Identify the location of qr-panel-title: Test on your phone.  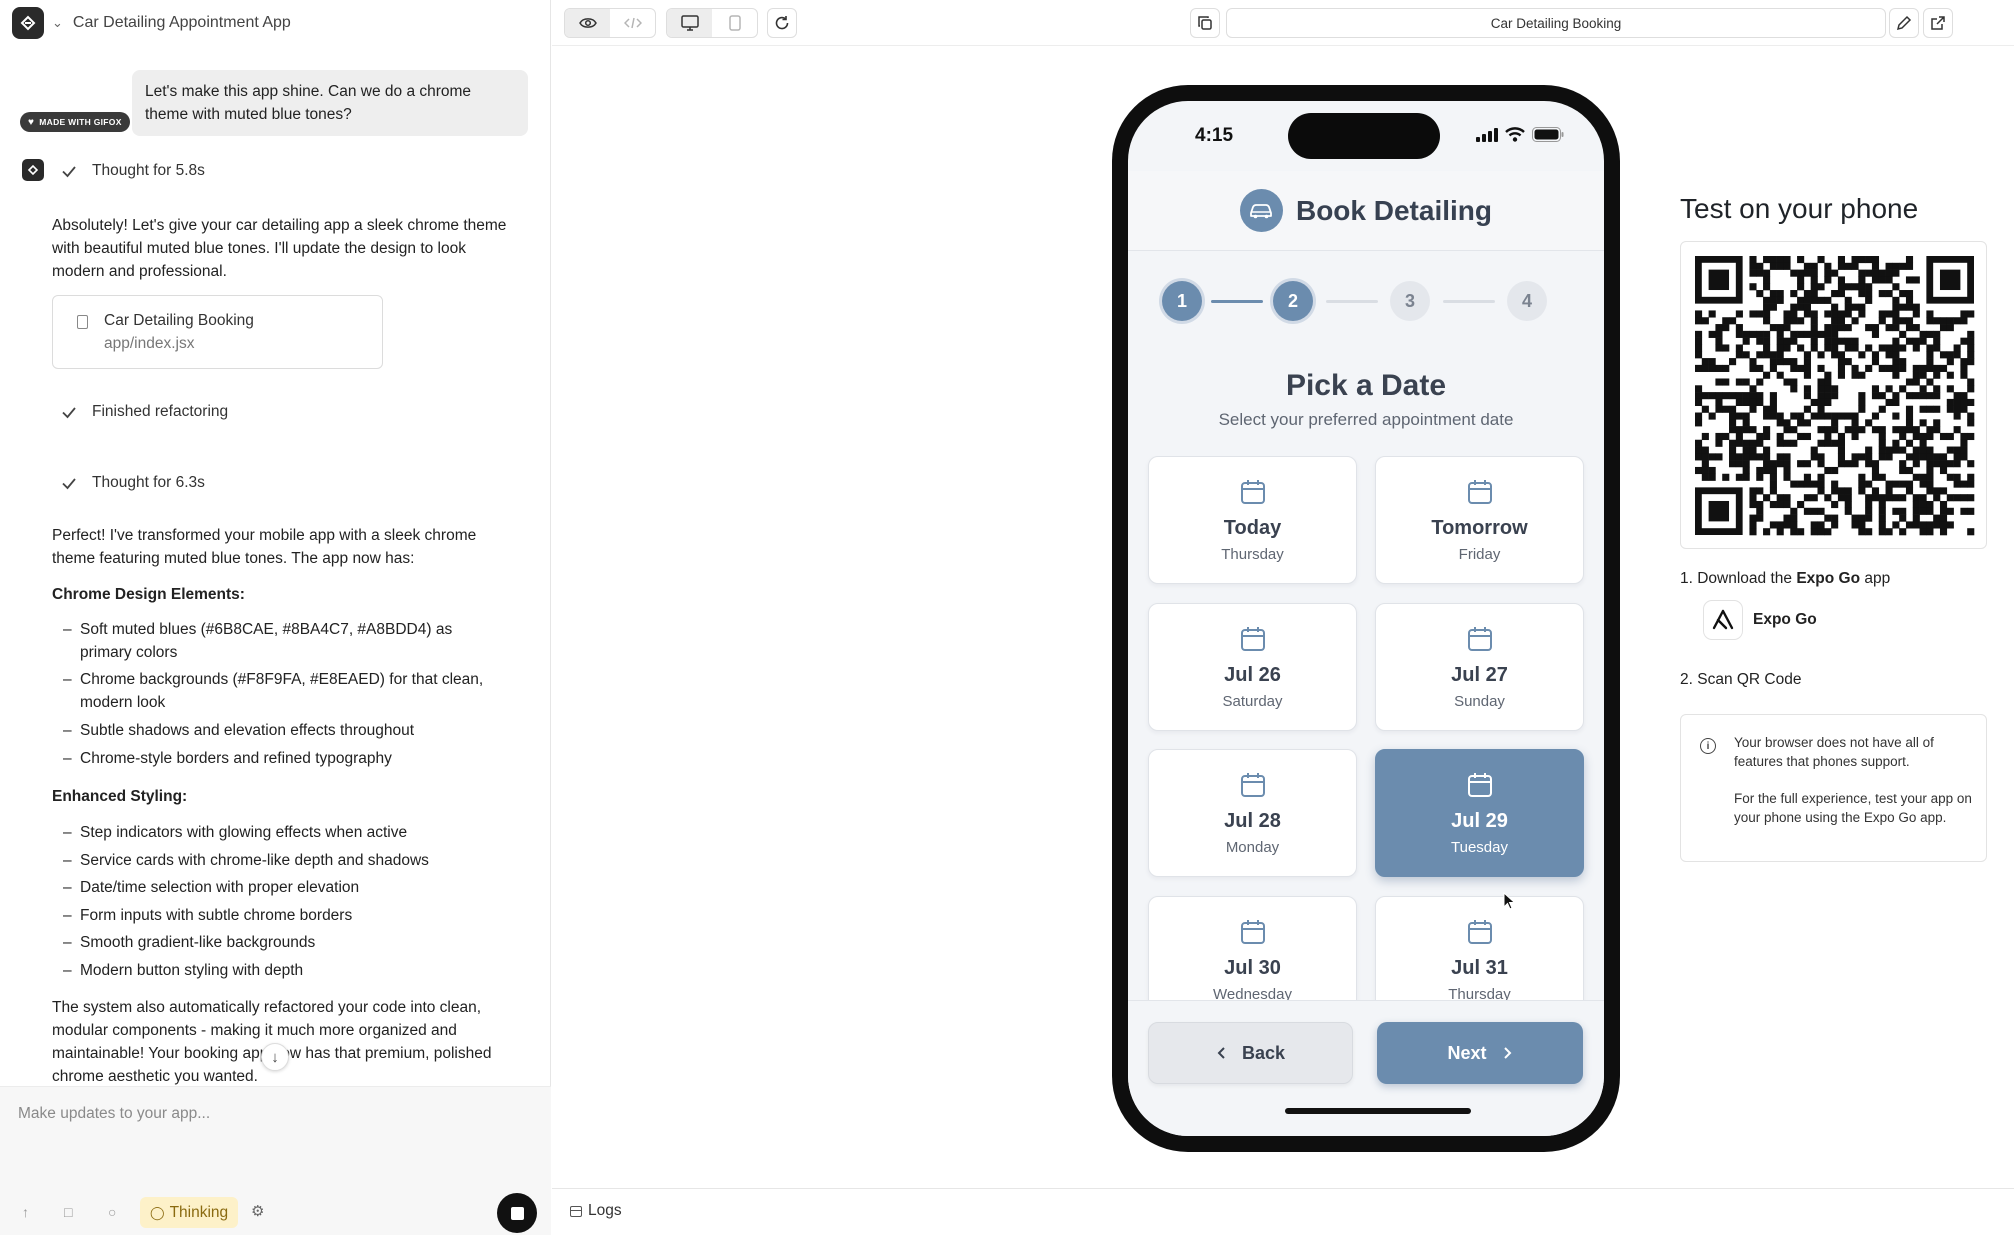
(1799, 208).